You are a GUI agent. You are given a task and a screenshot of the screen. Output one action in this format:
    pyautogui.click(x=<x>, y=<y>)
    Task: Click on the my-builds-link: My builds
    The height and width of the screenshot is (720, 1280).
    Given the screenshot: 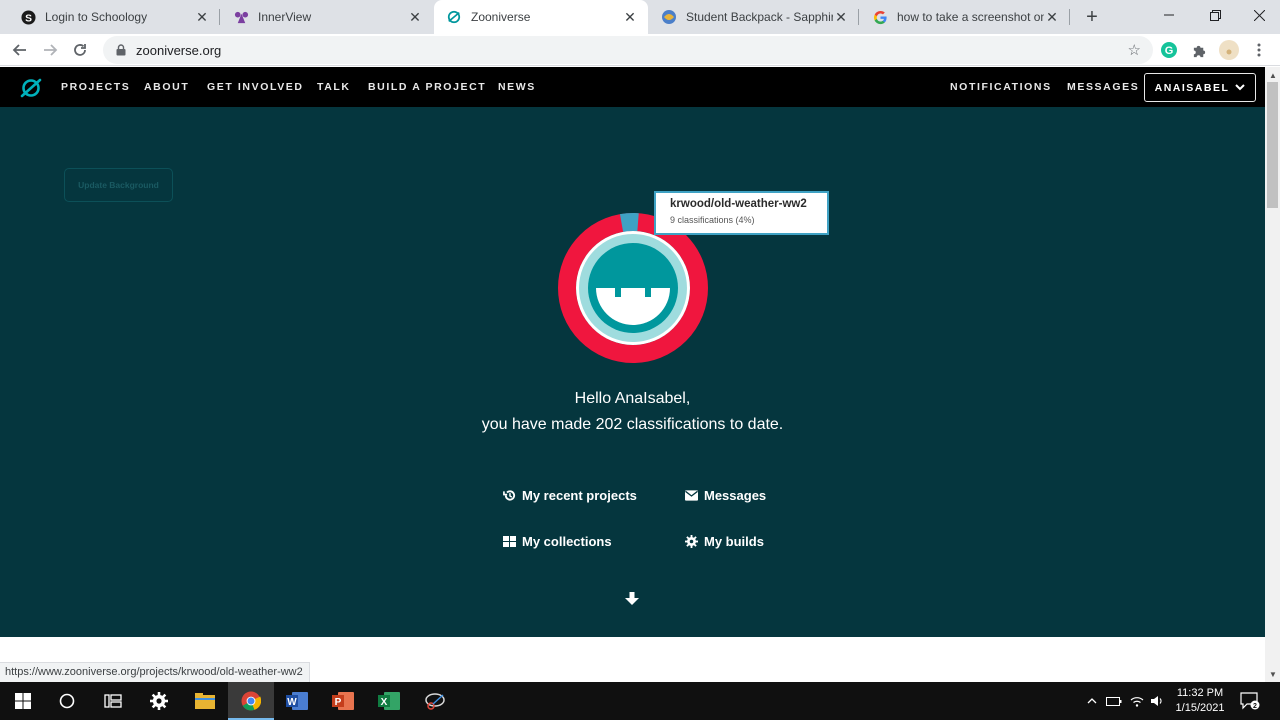 What is the action you would take?
    pyautogui.click(x=724, y=541)
    